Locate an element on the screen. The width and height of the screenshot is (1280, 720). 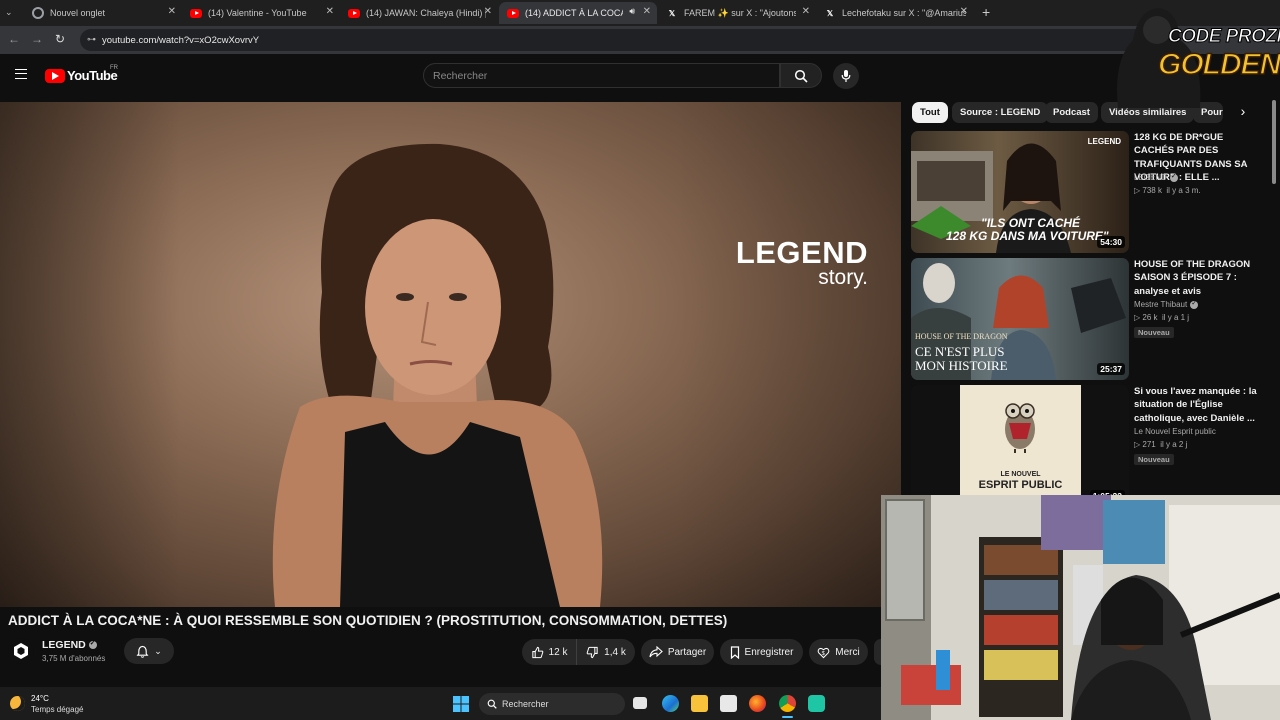
thumbnail-caption-line2: ESPRIT PUBLIC is located at coordinates (1020, 485).